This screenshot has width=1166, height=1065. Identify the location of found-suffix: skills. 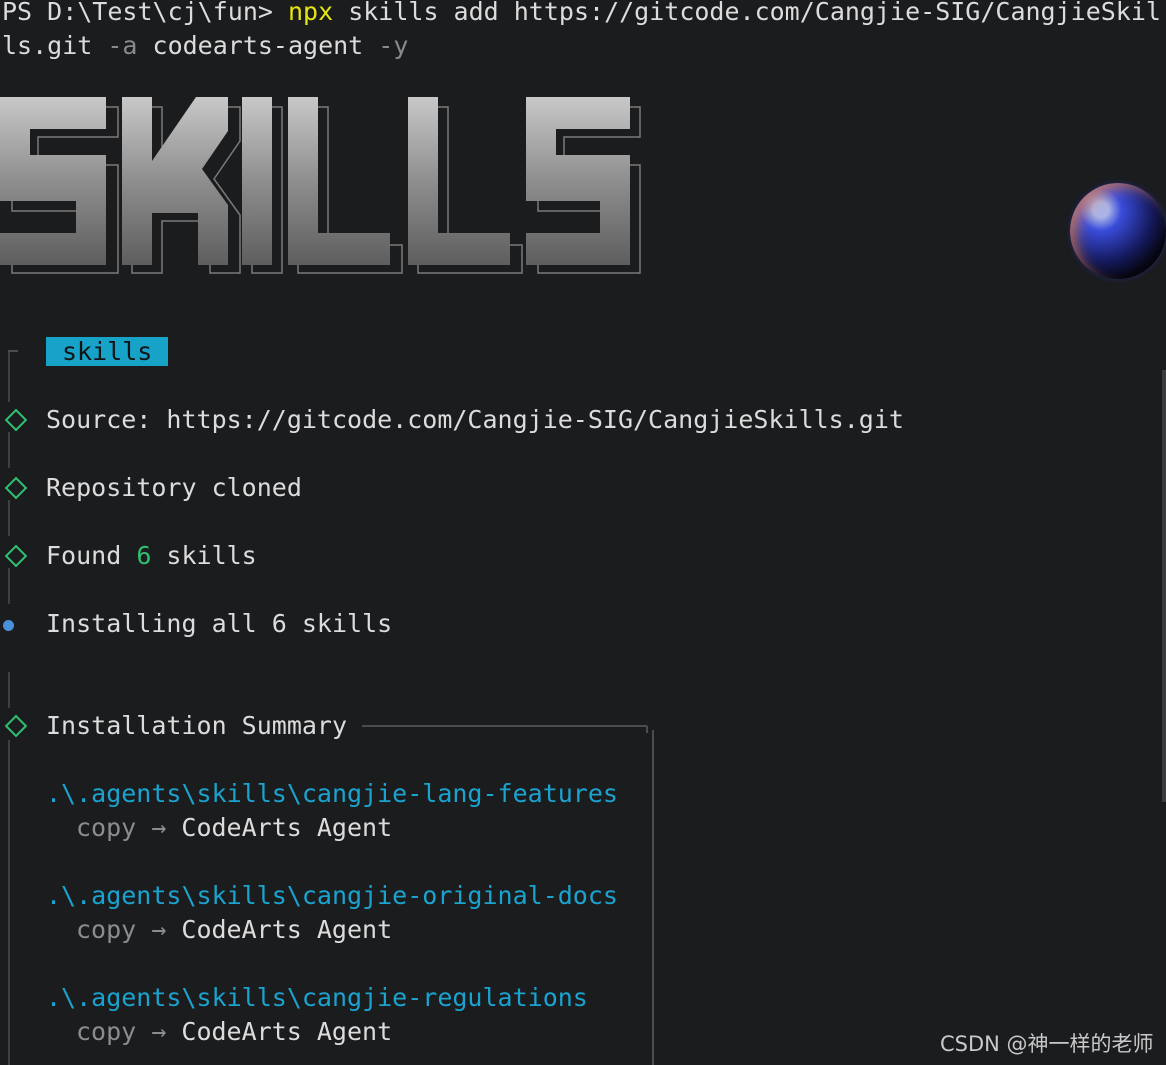
(204, 555).